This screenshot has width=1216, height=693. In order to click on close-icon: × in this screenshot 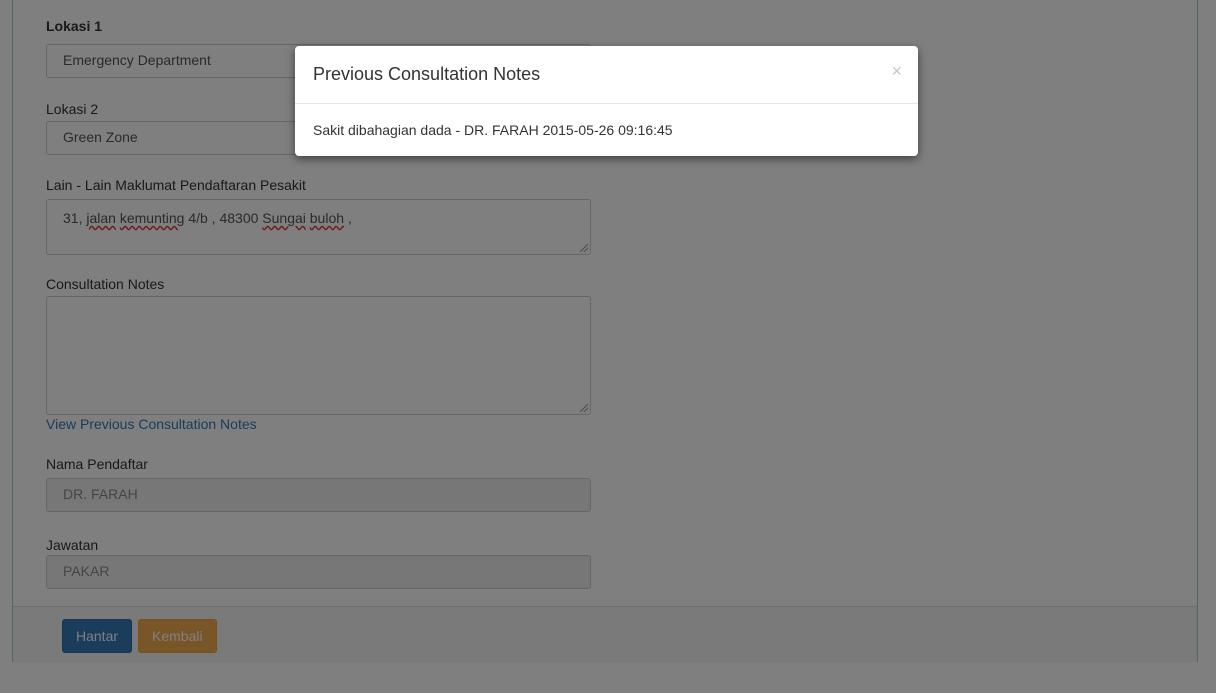, I will do `click(896, 71)`.